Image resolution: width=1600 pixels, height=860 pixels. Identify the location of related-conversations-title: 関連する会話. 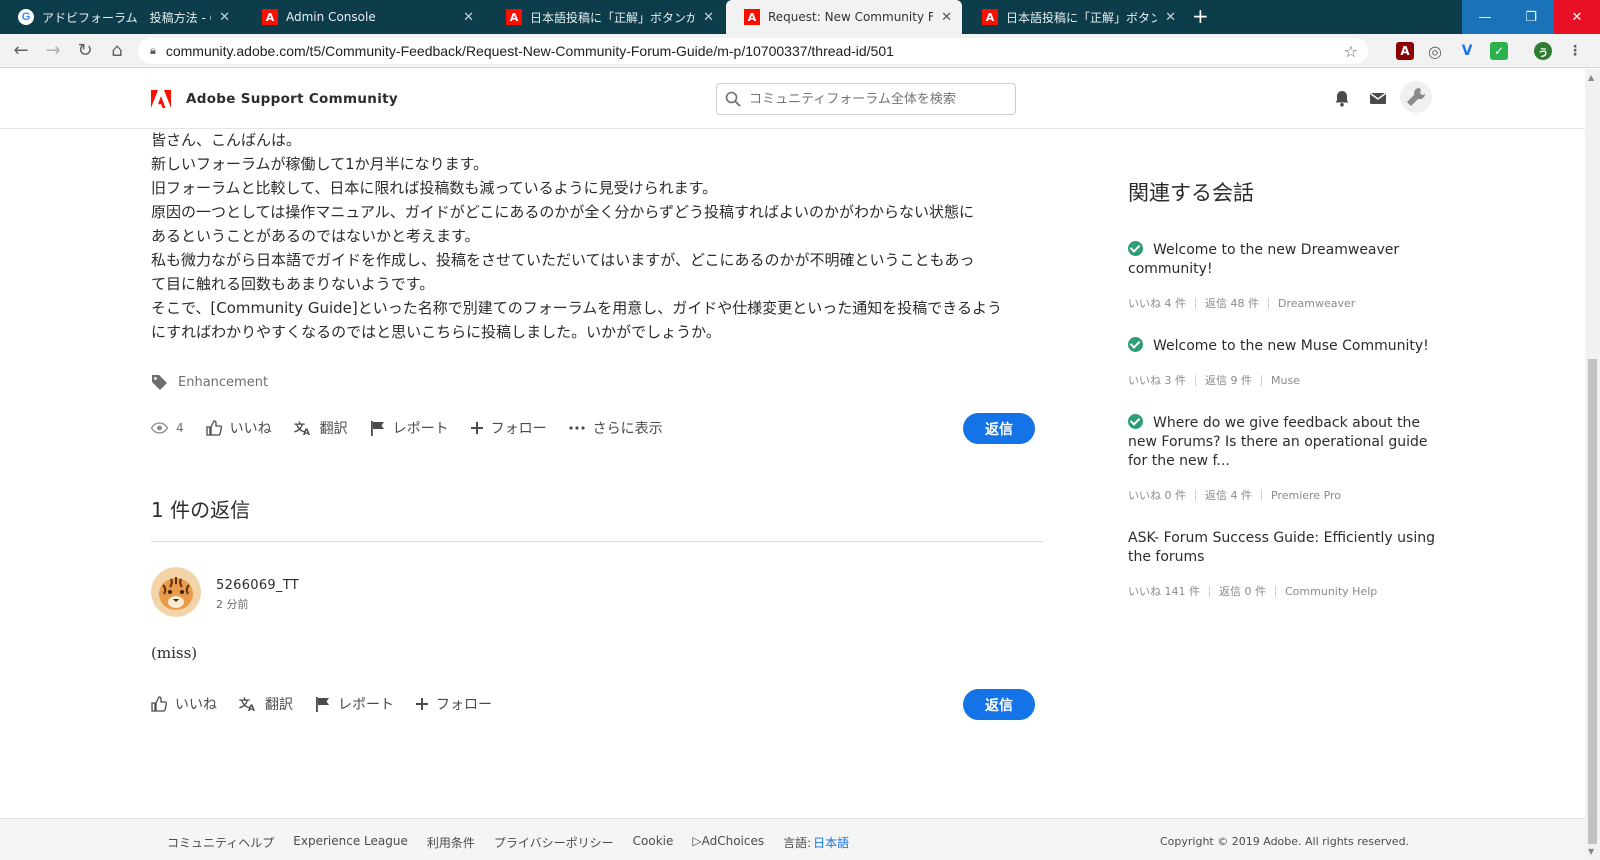
(1191, 193).